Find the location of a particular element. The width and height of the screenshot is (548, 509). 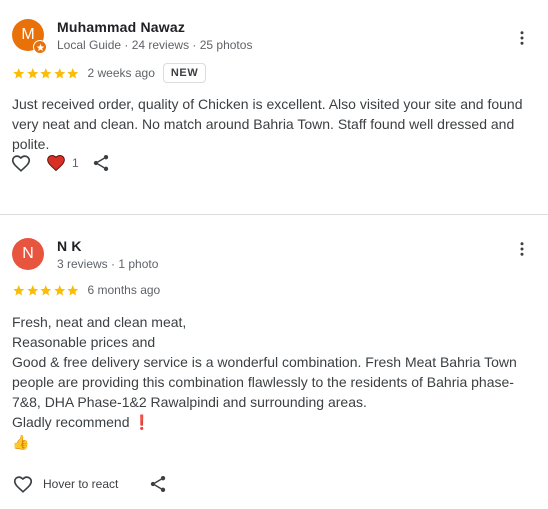

new-badge: NEW is located at coordinates (184, 73).